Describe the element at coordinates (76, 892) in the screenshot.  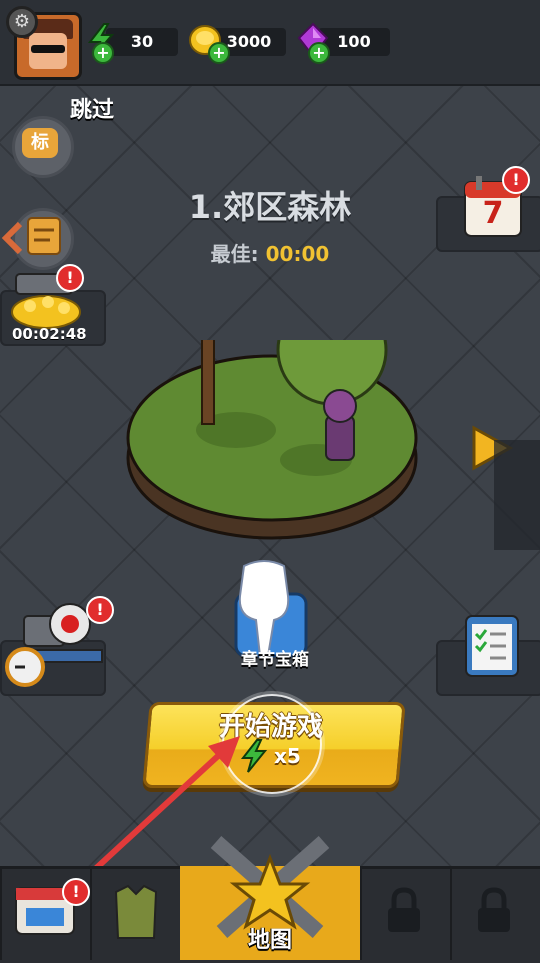
I see `shop-alert-badge: !` at that location.